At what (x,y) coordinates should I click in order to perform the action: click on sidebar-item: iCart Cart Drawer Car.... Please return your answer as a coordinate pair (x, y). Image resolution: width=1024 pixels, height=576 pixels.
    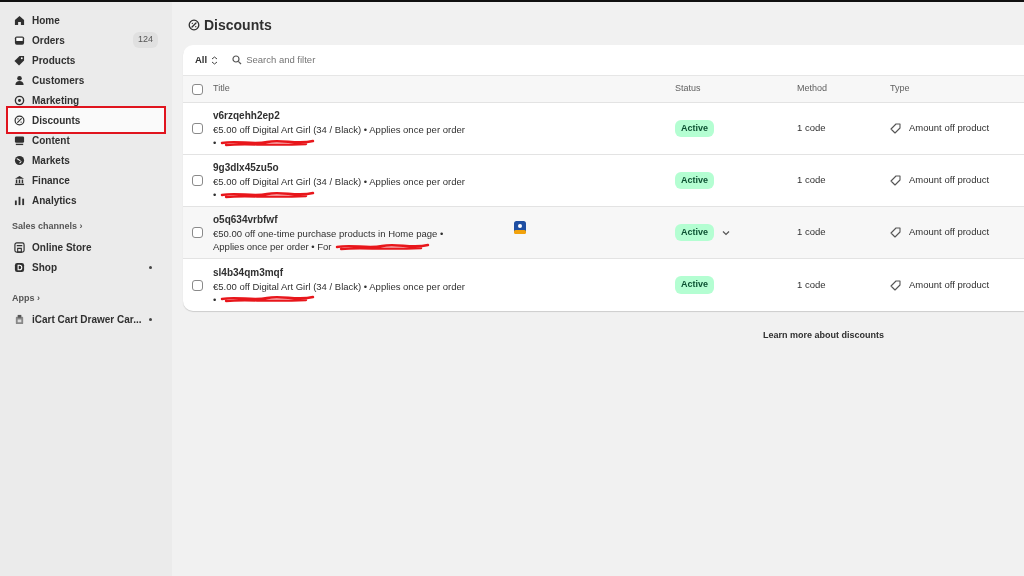
    Looking at the image, I should click on (86, 319).